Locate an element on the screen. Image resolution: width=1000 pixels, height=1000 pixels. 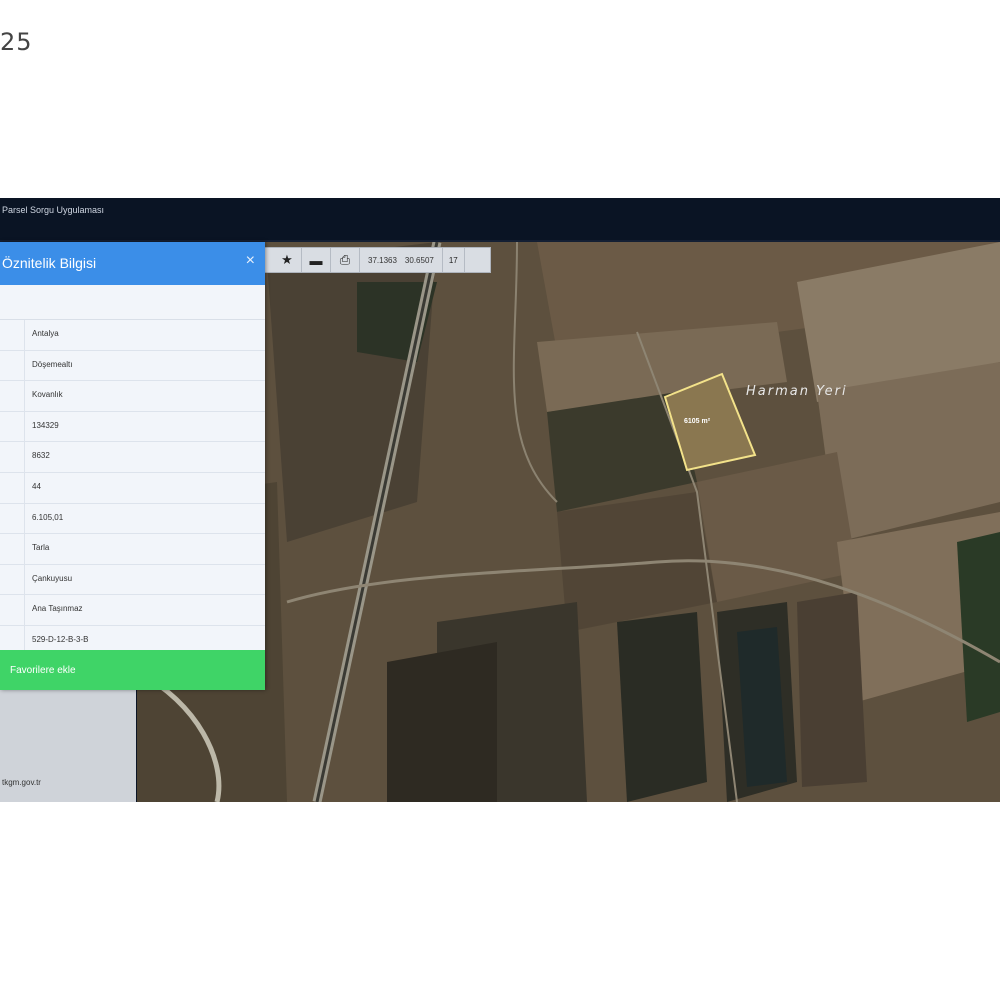
attribute-row: Döşemealtı is located at coordinates (132, 366).